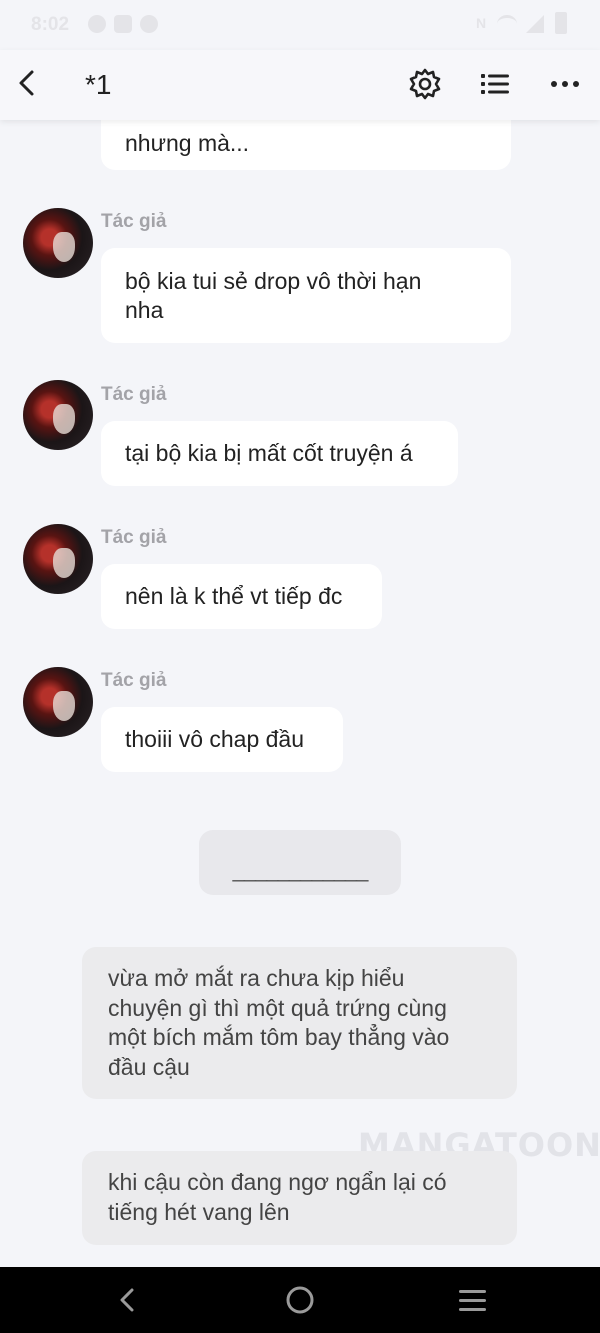 Image resolution: width=600 pixels, height=1333 pixels. Describe the element at coordinates (535, 24) in the screenshot. I see `signal-icon` at that location.